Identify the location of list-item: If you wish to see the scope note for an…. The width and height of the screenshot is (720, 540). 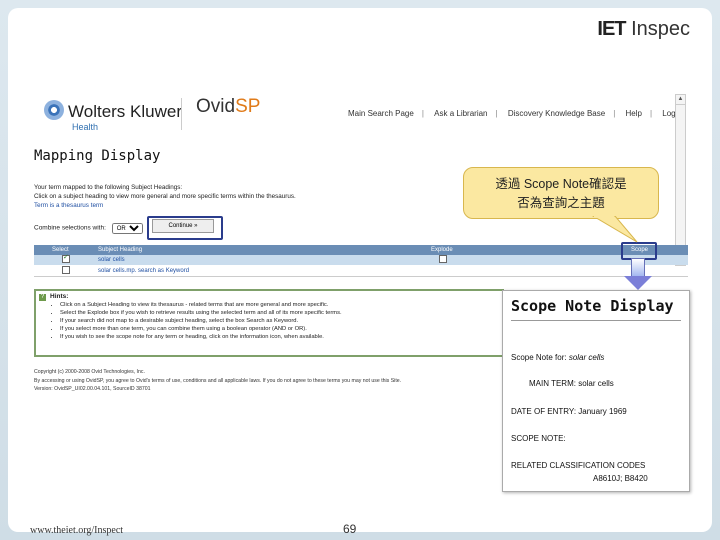
(201, 337).